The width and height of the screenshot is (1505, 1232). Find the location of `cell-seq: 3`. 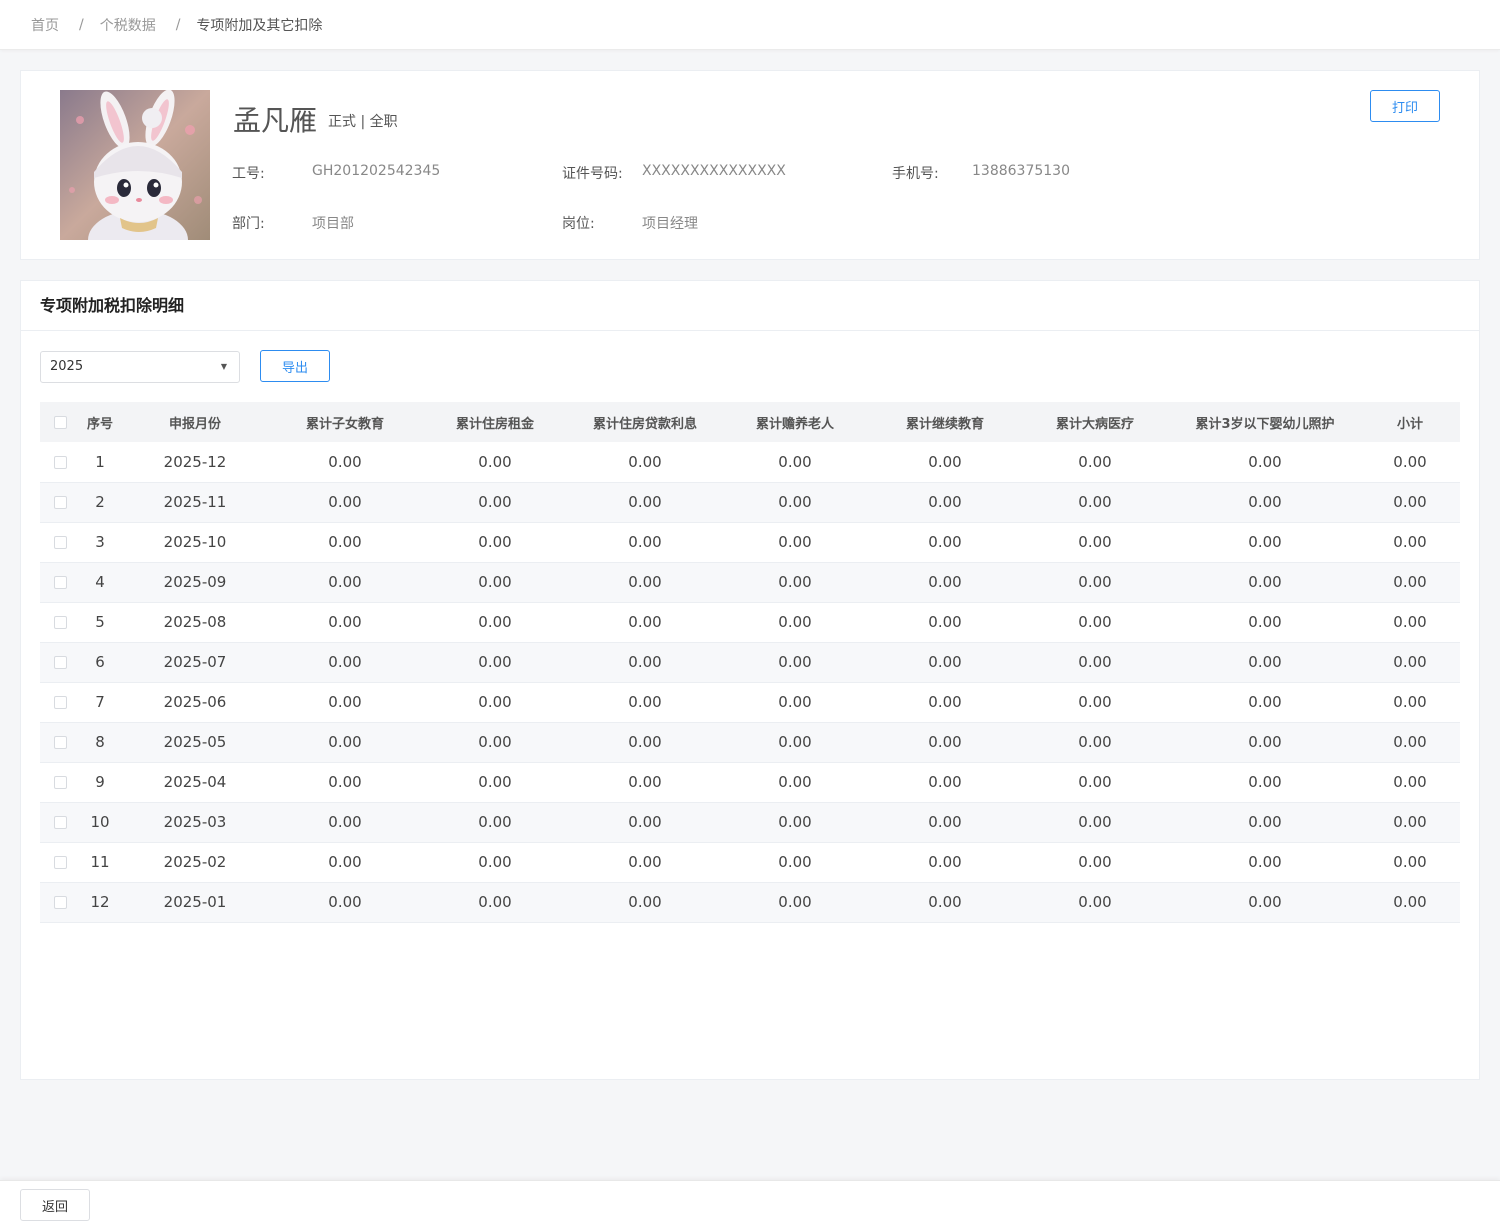

cell-seq: 3 is located at coordinates (100, 542).